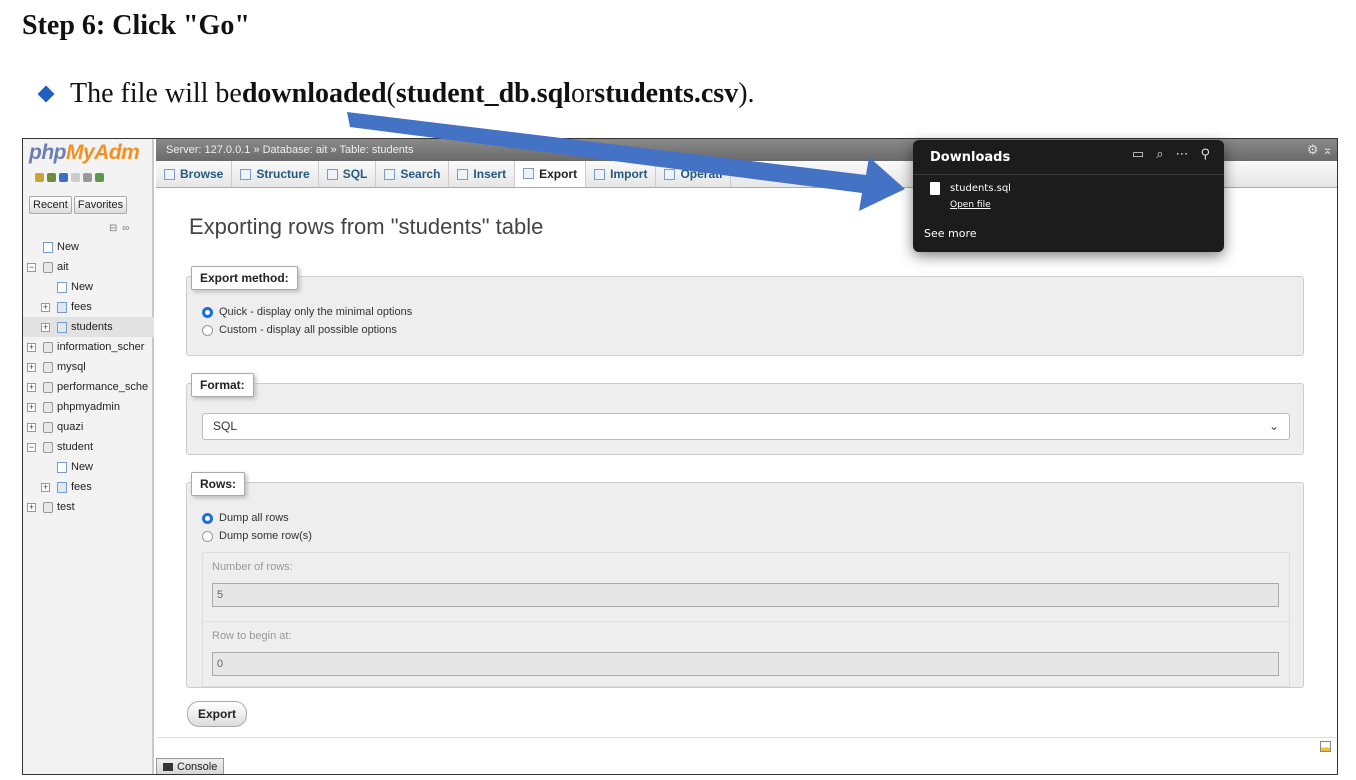 The width and height of the screenshot is (1356, 780). Describe the element at coordinates (119, 228) in the screenshot. I see `collapse-link-icon: ⊟ ∞` at that location.